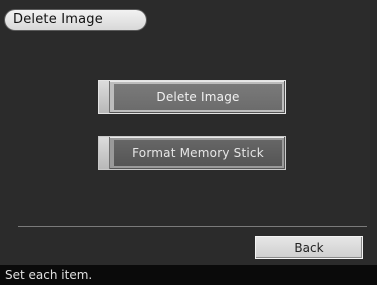  Describe the element at coordinates (198, 153) in the screenshot. I see `format-memory-stick-label: Format Memory Stick` at that location.